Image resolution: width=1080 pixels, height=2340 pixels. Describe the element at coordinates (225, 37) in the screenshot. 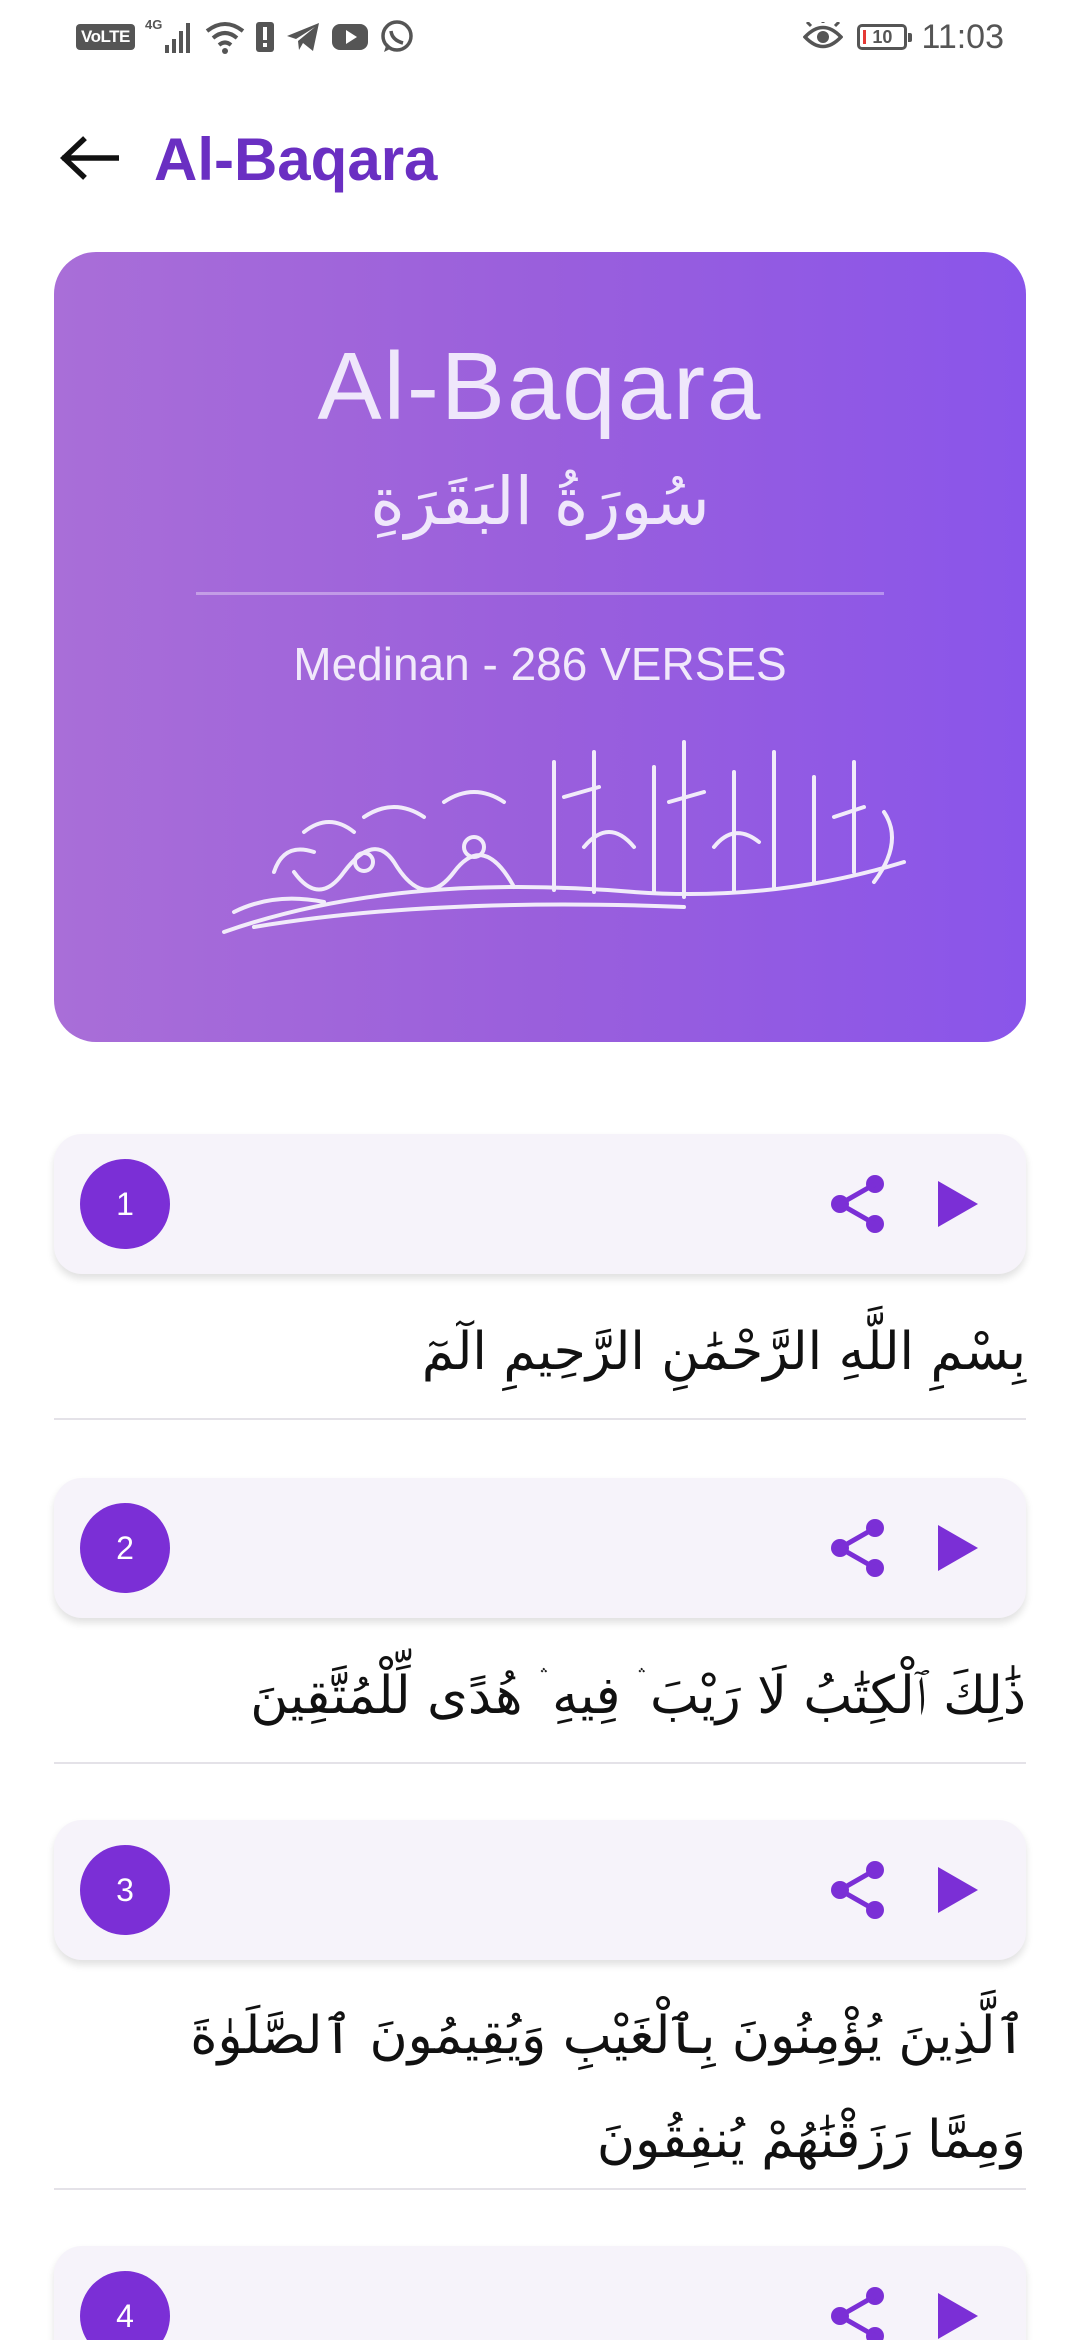

I see `wifi-icon` at that location.